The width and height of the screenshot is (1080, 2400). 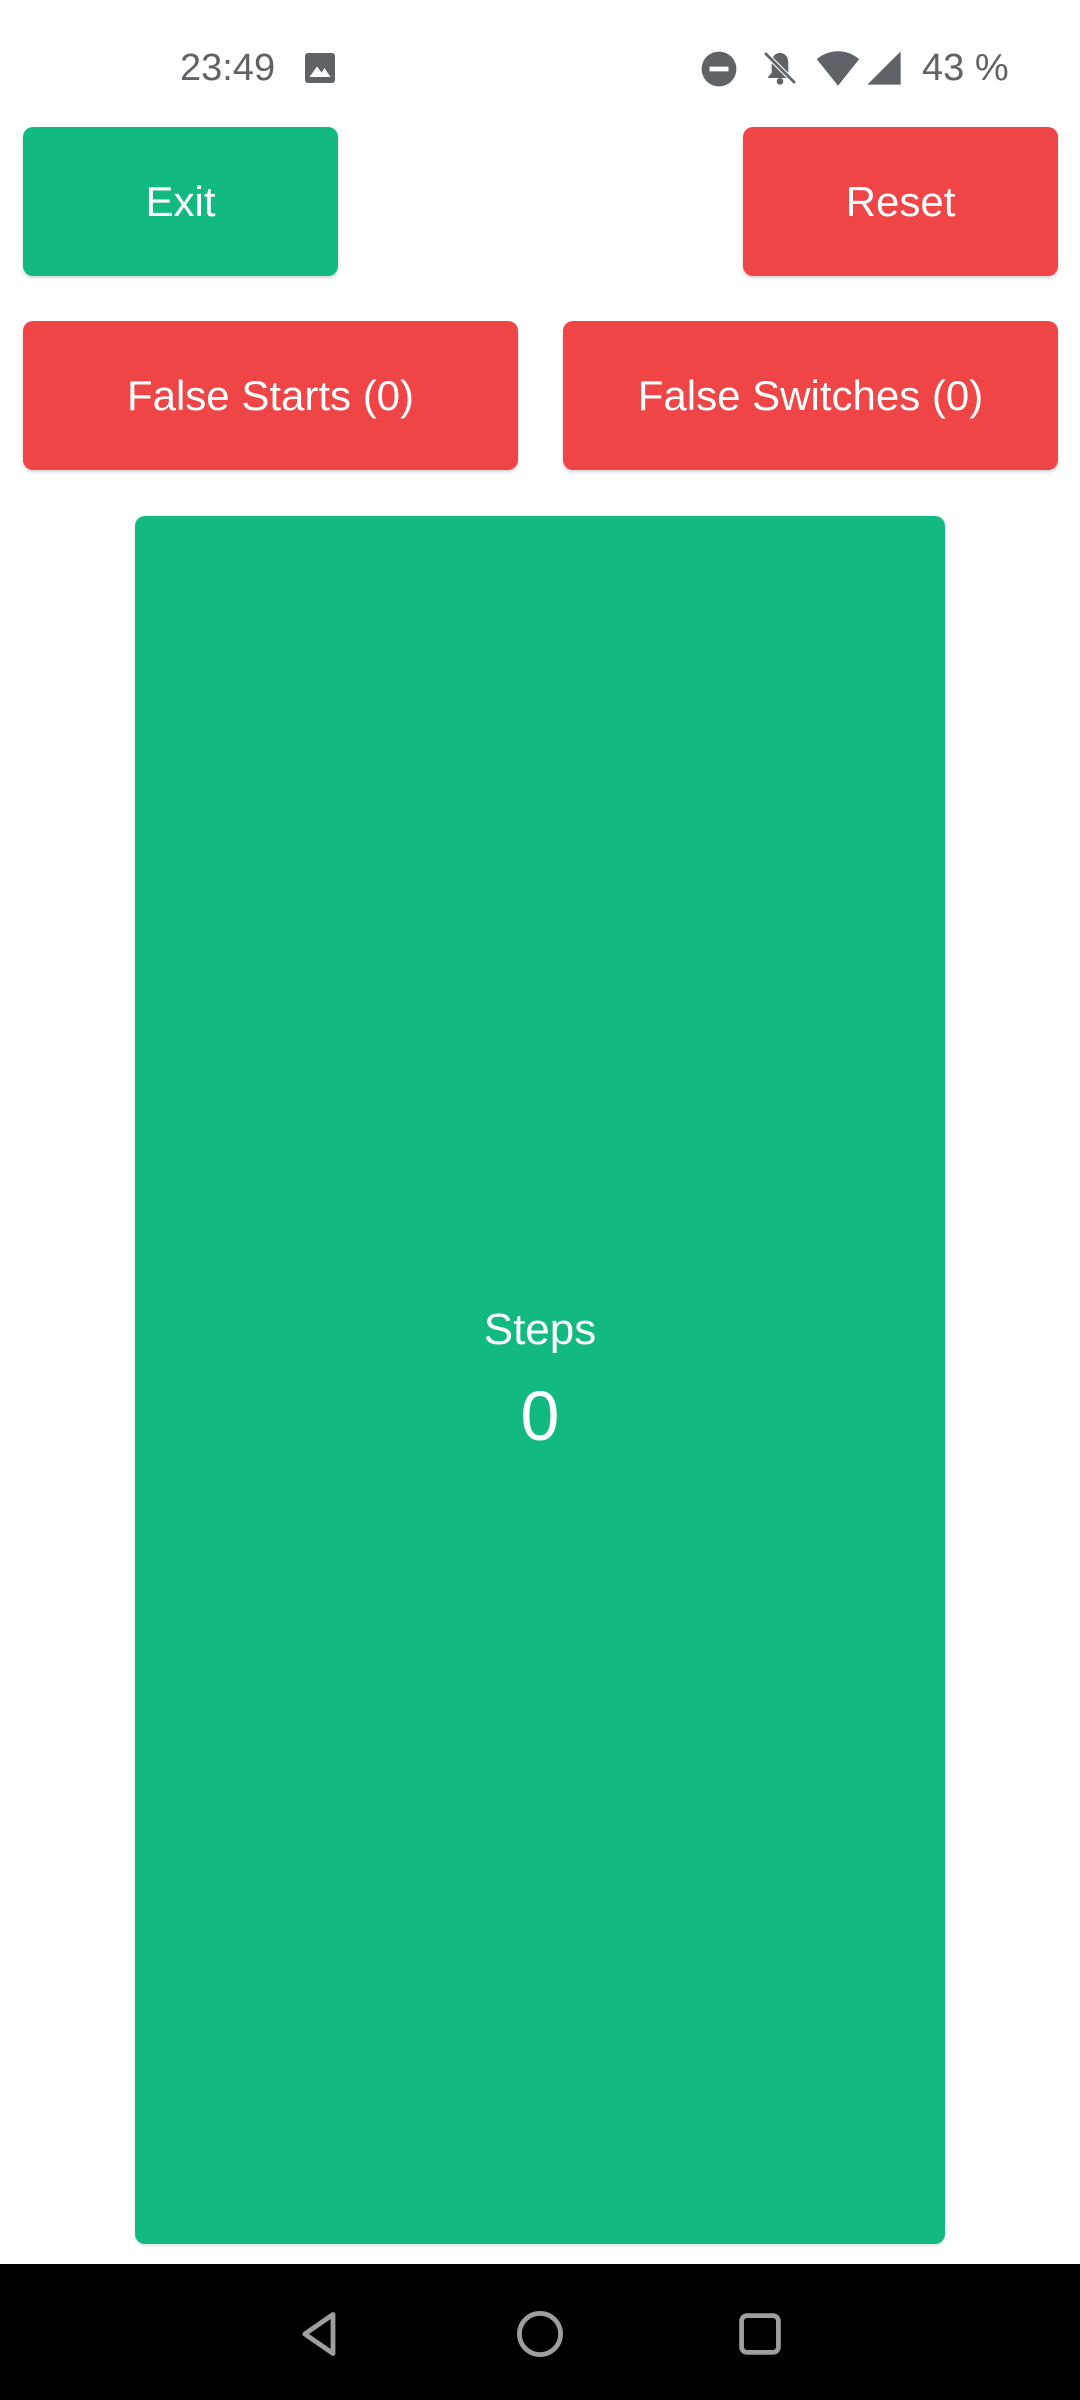 What do you see at coordinates (228, 68) in the screenshot?
I see `status-time: 23:49` at bounding box center [228, 68].